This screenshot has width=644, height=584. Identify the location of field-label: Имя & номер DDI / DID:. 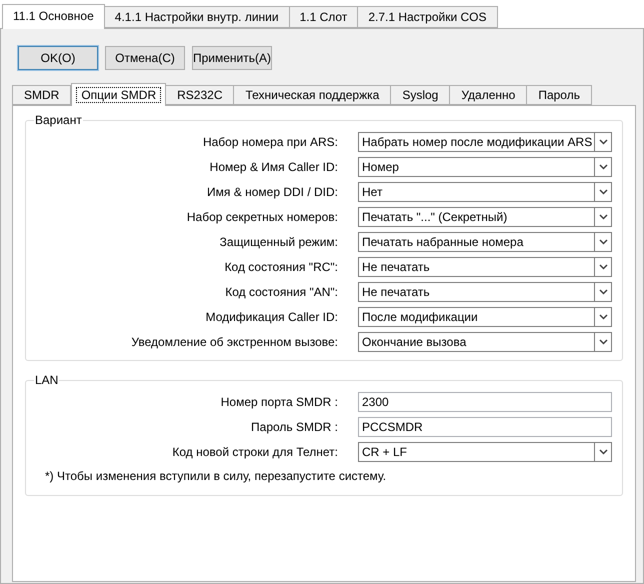
(272, 192).